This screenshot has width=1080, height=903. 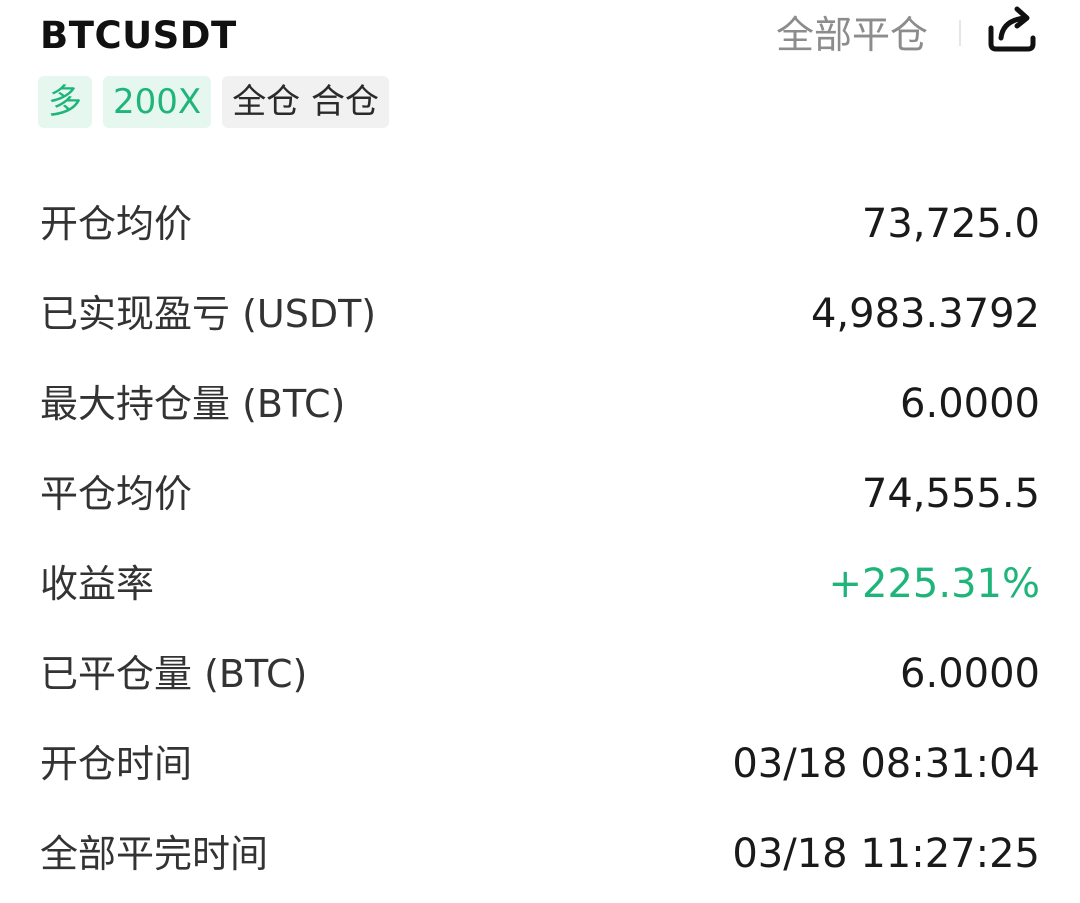 What do you see at coordinates (540, 585) in the screenshot?
I see `detail-row-return-rate: 收益率 +225.31%` at bounding box center [540, 585].